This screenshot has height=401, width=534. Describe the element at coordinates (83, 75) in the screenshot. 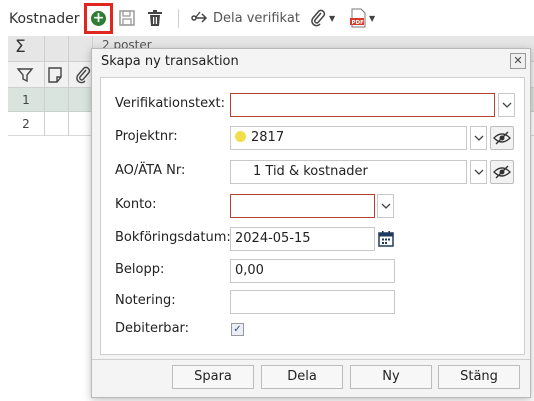

I see `attachment-column-icon` at that location.